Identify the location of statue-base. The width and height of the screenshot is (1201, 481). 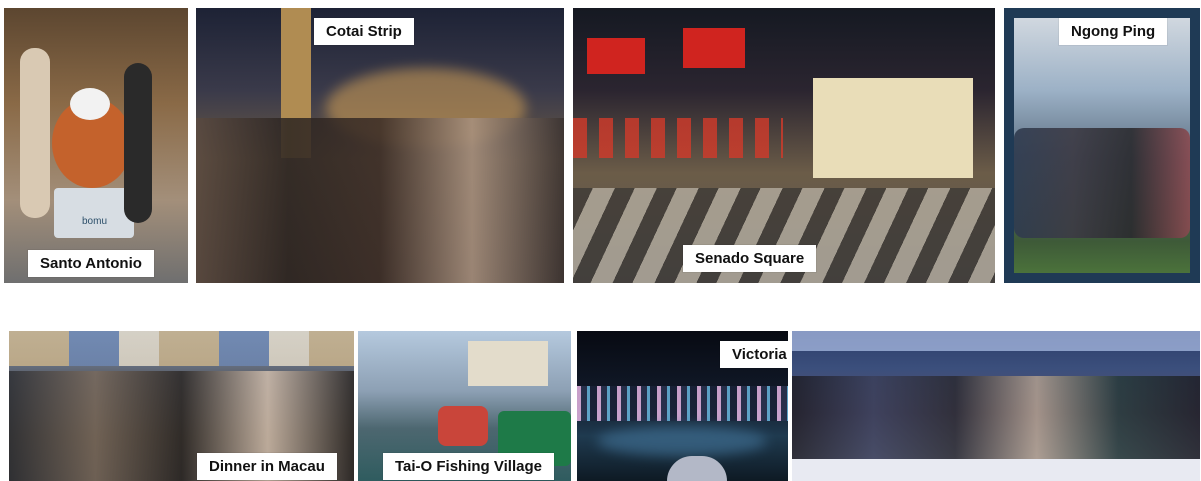
(94, 213).